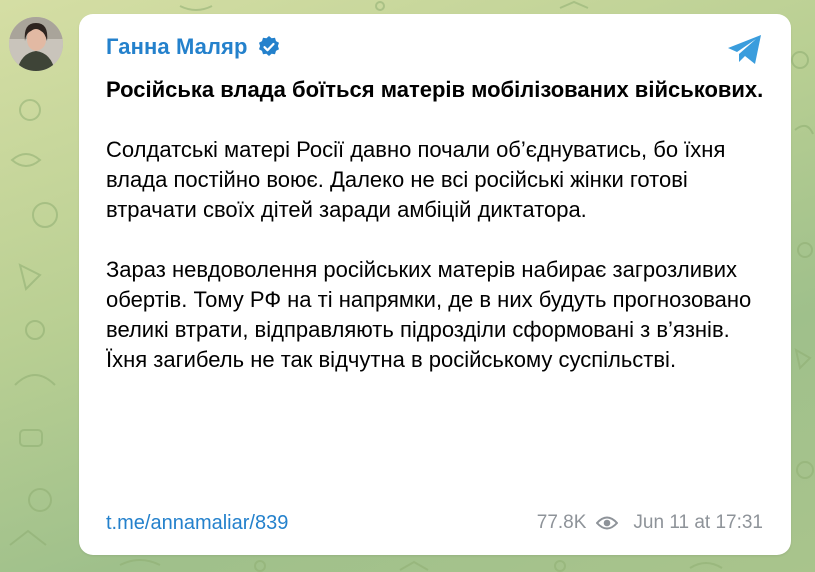  What do you see at coordinates (698, 522) in the screenshot?
I see `post-date: Jun 11 at 17:31` at bounding box center [698, 522].